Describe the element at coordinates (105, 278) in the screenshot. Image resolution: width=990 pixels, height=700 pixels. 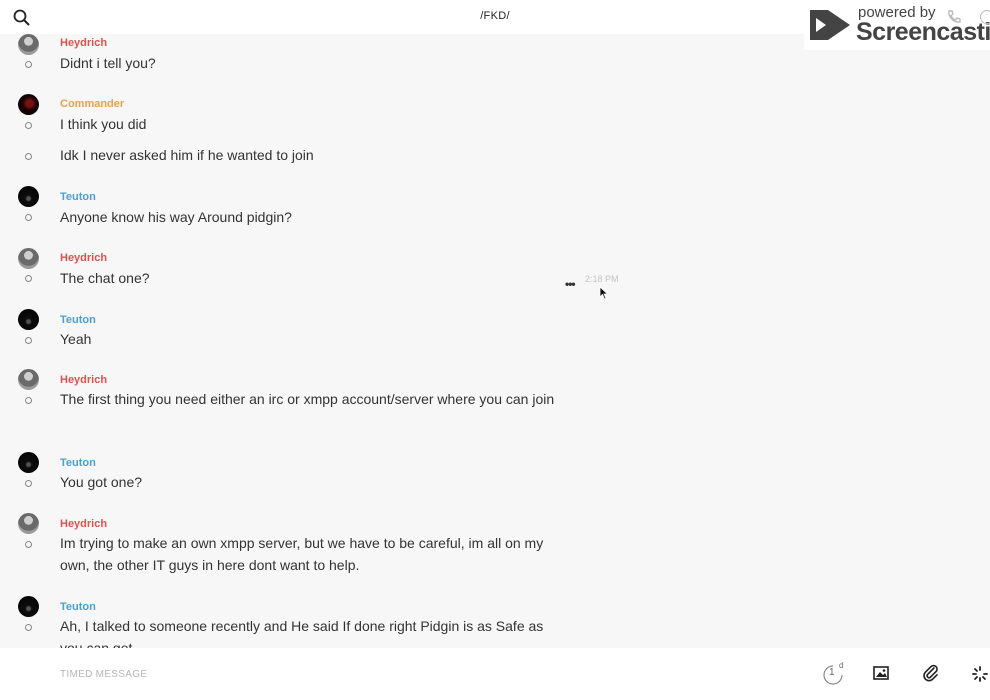
I see `message-text: The chat one?` at that location.